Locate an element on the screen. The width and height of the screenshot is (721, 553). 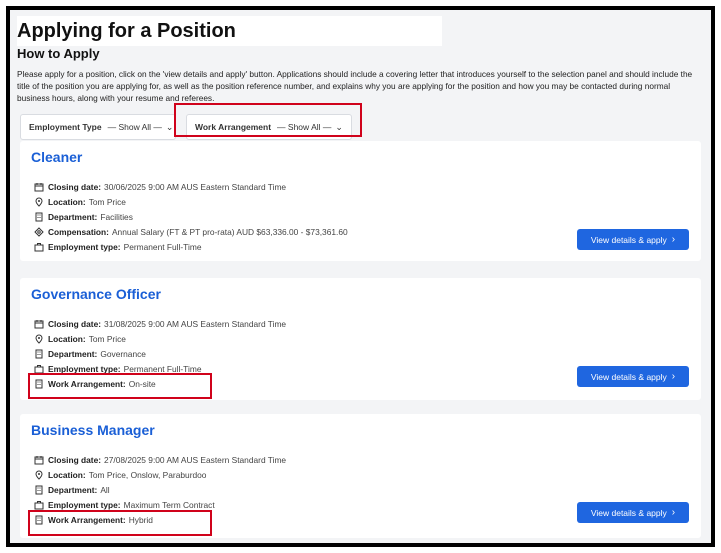
meta-key: Compensation: is located at coordinates (78, 231).